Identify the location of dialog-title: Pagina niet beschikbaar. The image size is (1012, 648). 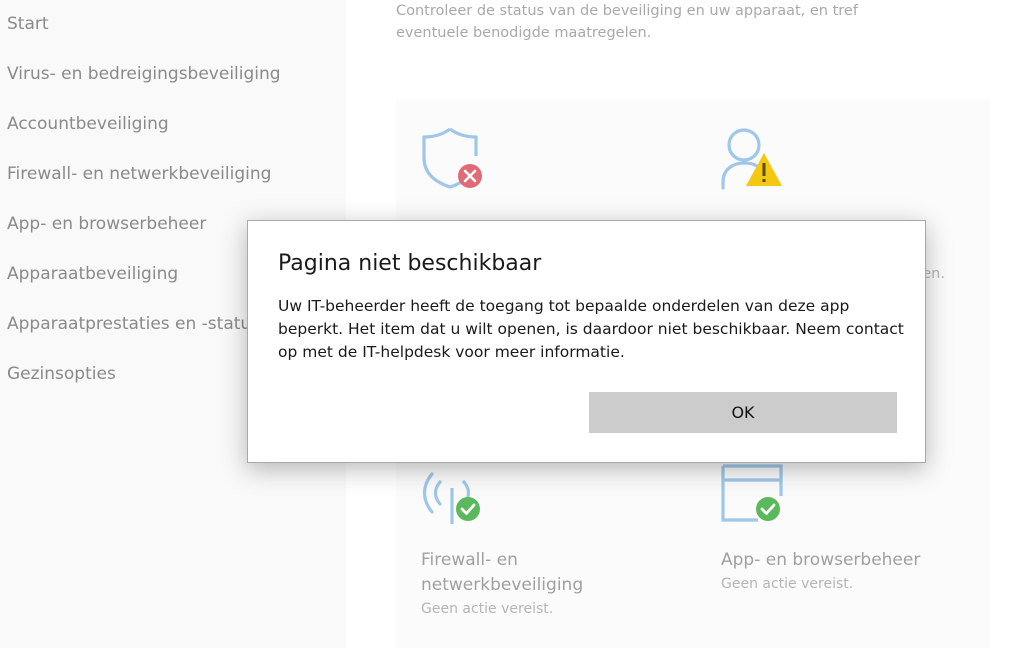
(410, 263).